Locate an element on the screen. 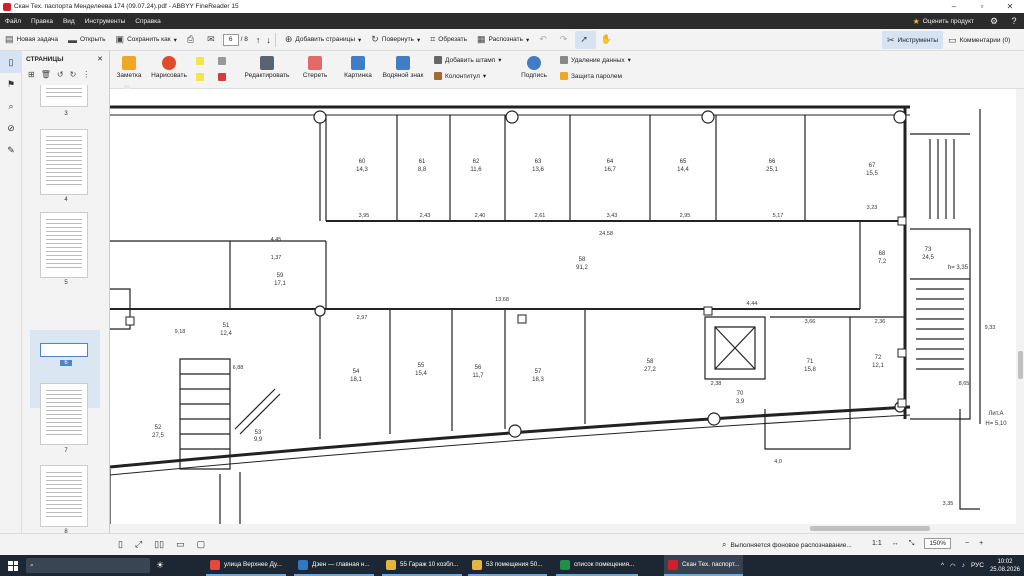  menu-view: Вид is located at coordinates (69, 21).